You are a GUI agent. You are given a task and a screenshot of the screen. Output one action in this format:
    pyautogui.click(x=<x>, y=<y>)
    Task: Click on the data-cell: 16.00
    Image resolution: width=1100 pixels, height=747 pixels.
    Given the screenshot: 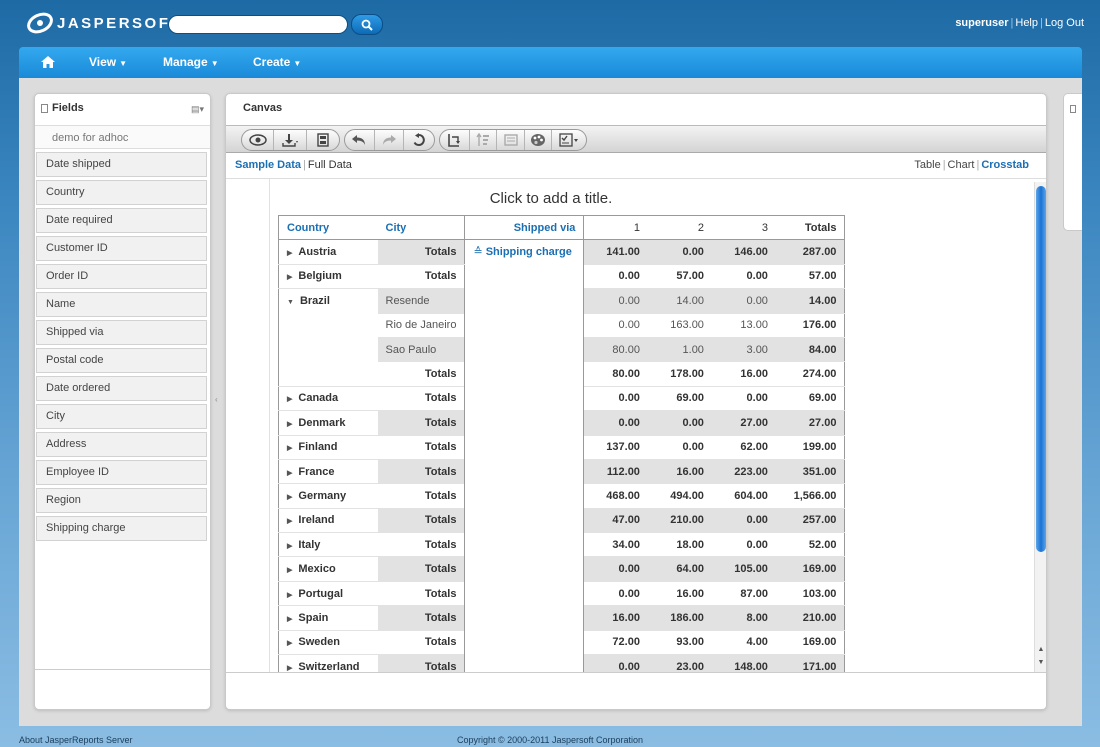 What is the action you would take?
    pyautogui.click(x=615, y=618)
    